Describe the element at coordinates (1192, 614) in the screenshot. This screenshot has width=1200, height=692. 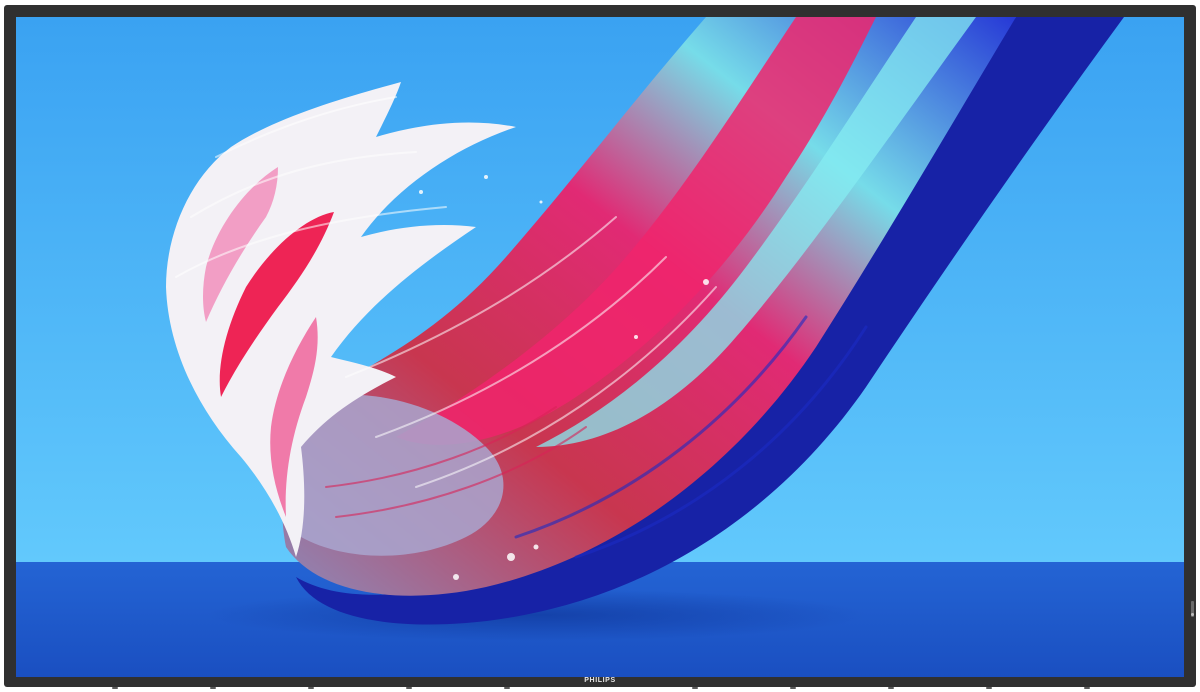
I see `power-led-icon` at that location.